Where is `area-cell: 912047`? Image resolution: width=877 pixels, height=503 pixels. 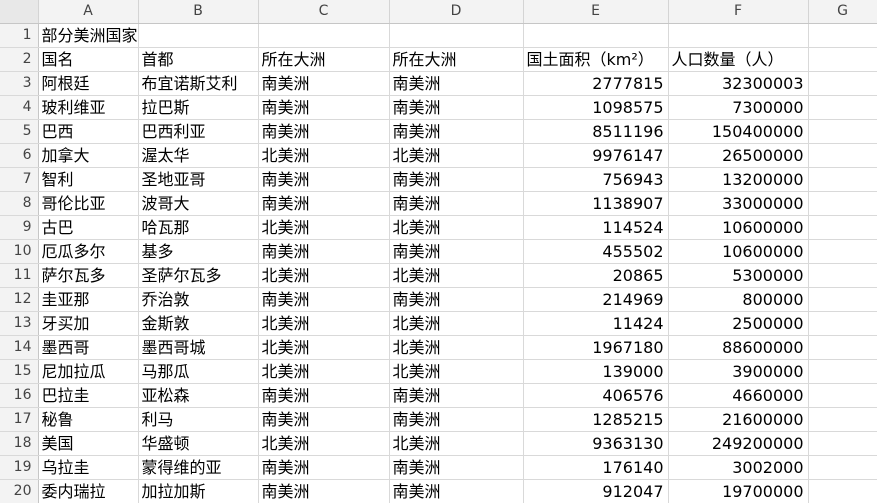 area-cell: 912047 is located at coordinates (596, 491).